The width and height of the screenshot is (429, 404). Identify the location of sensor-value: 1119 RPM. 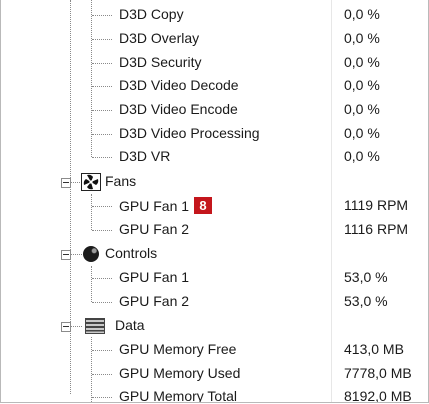
(376, 205).